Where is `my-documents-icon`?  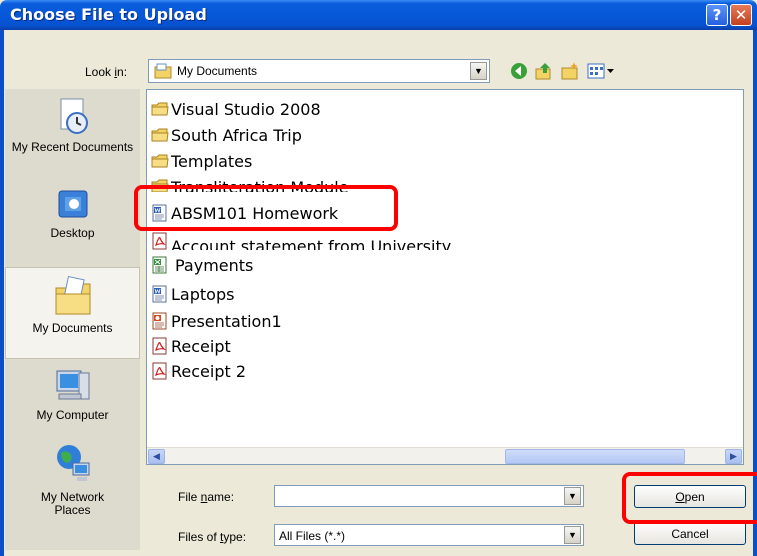
my-documents-icon is located at coordinates (72, 295).